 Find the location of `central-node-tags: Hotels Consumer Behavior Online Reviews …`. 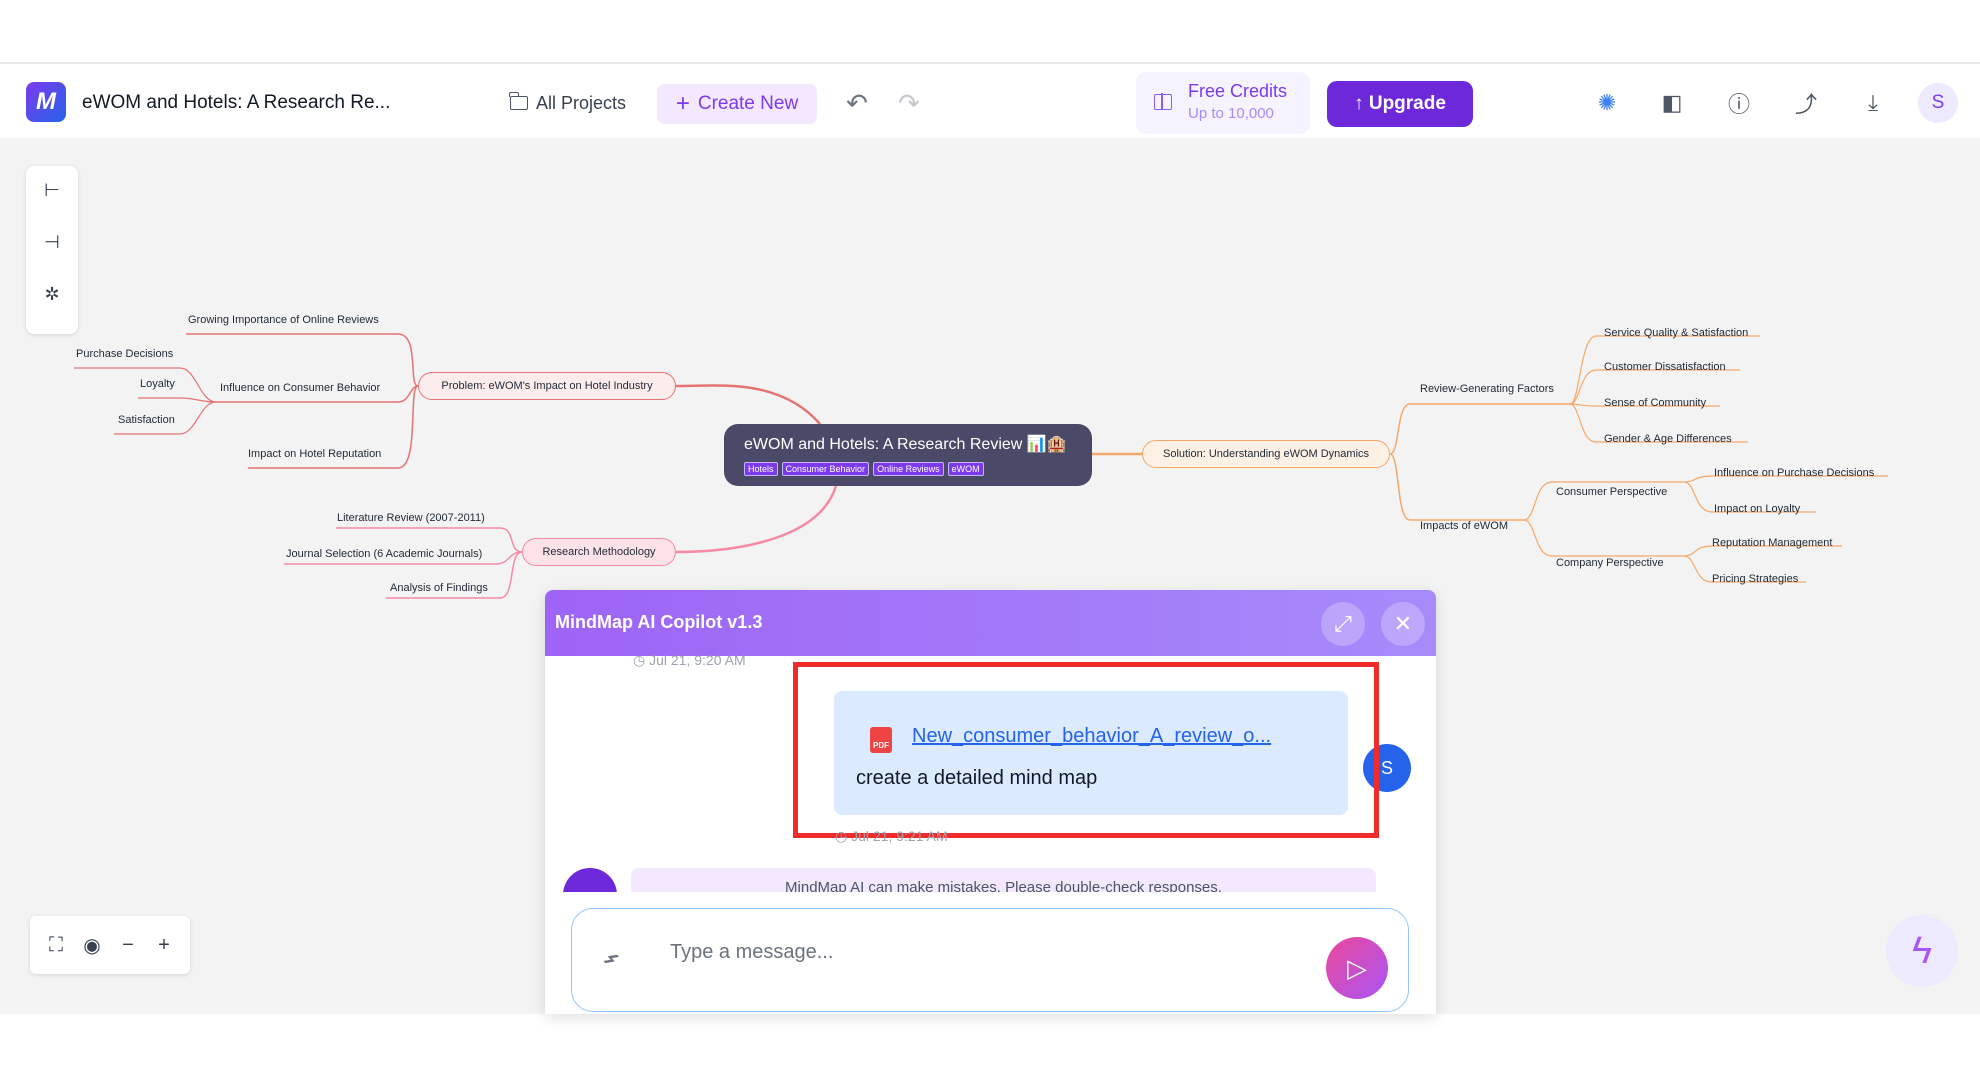

central-node-tags: Hotels Consumer Behavior Online Reviews … is located at coordinates (864, 469).